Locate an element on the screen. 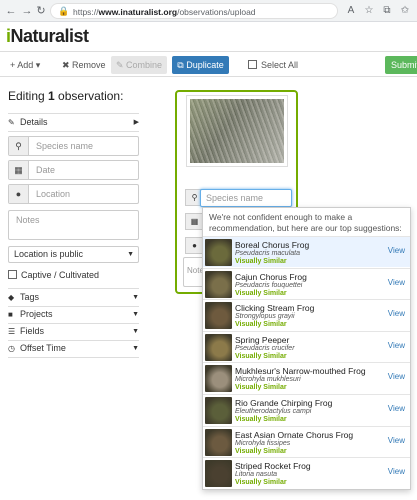 The width and height of the screenshot is (417, 500). suggestion-scientific-name: Eleutherodactylus campi is located at coordinates (273, 411).